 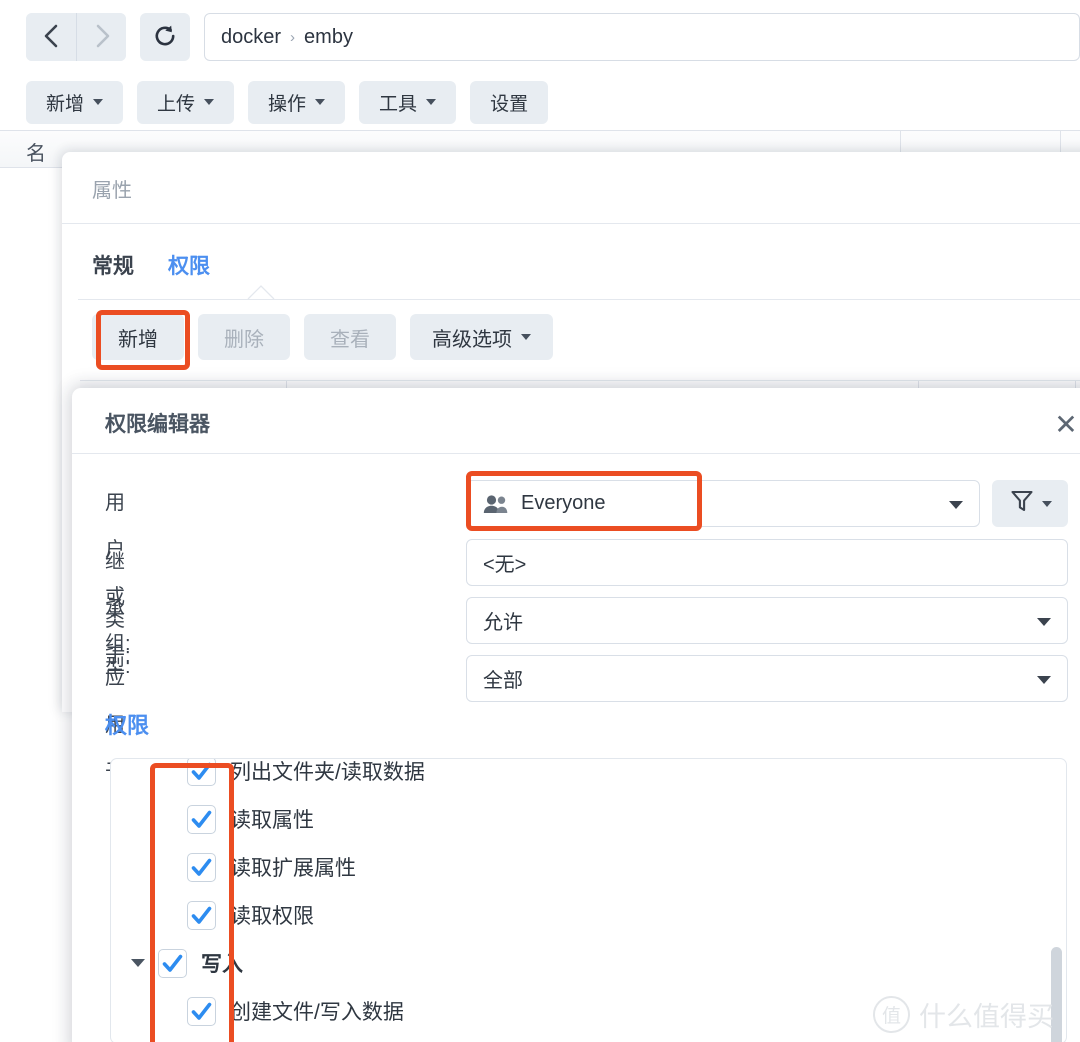 What do you see at coordinates (143, 340) in the screenshot?
I see `annotation-highlight-add-button` at bounding box center [143, 340].